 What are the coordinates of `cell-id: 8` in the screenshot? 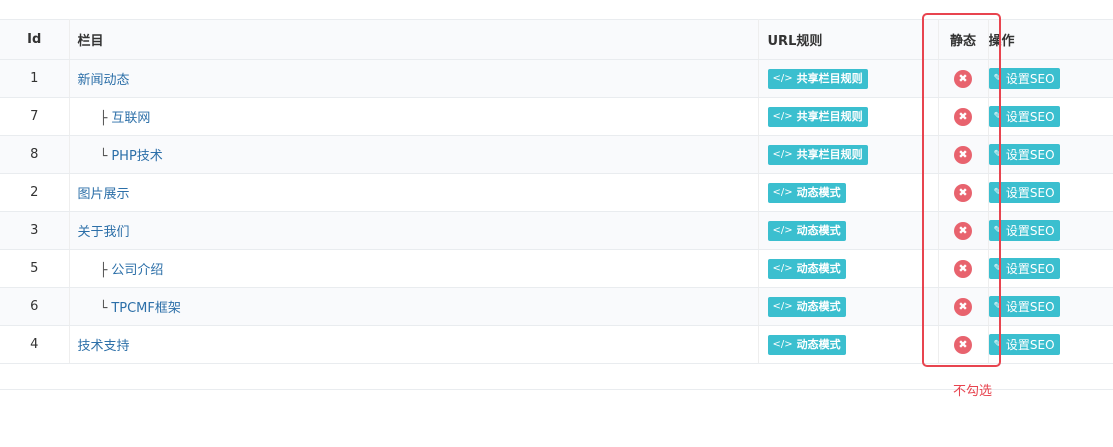 It's located at (35, 154).